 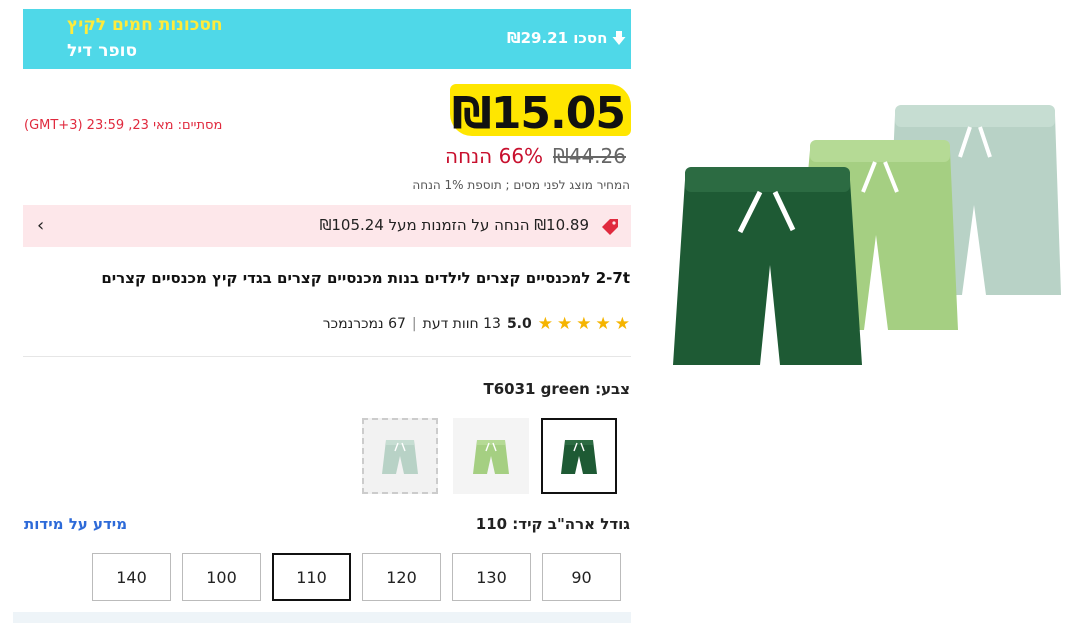 I want to click on coupon-bar: ₪10.89 הנחה על הזמנות מעל ₪105.24 ›, so click(x=327, y=226).